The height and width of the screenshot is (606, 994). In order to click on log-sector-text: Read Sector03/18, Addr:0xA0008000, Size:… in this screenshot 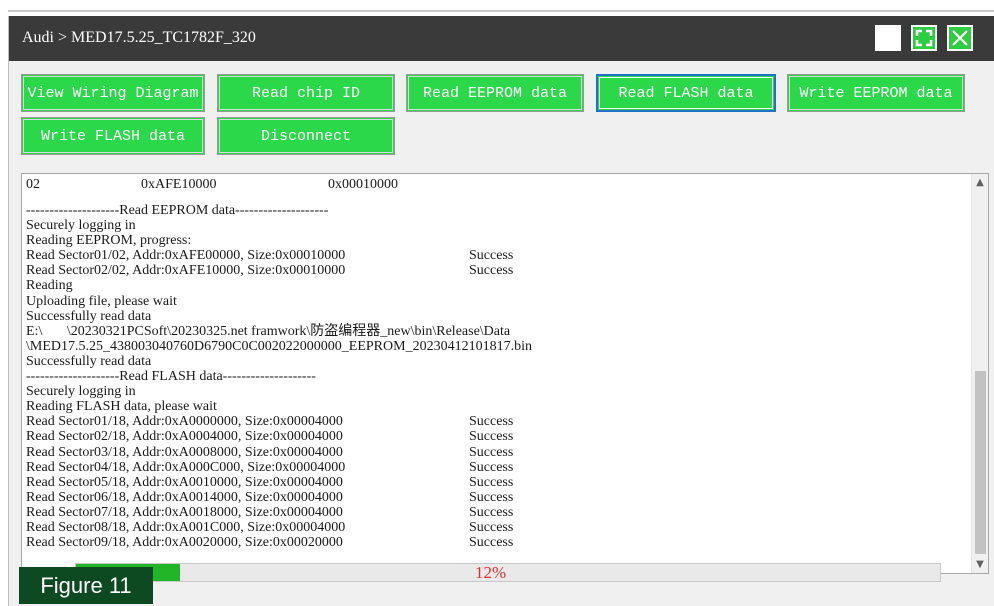, I will do `click(184, 452)`.